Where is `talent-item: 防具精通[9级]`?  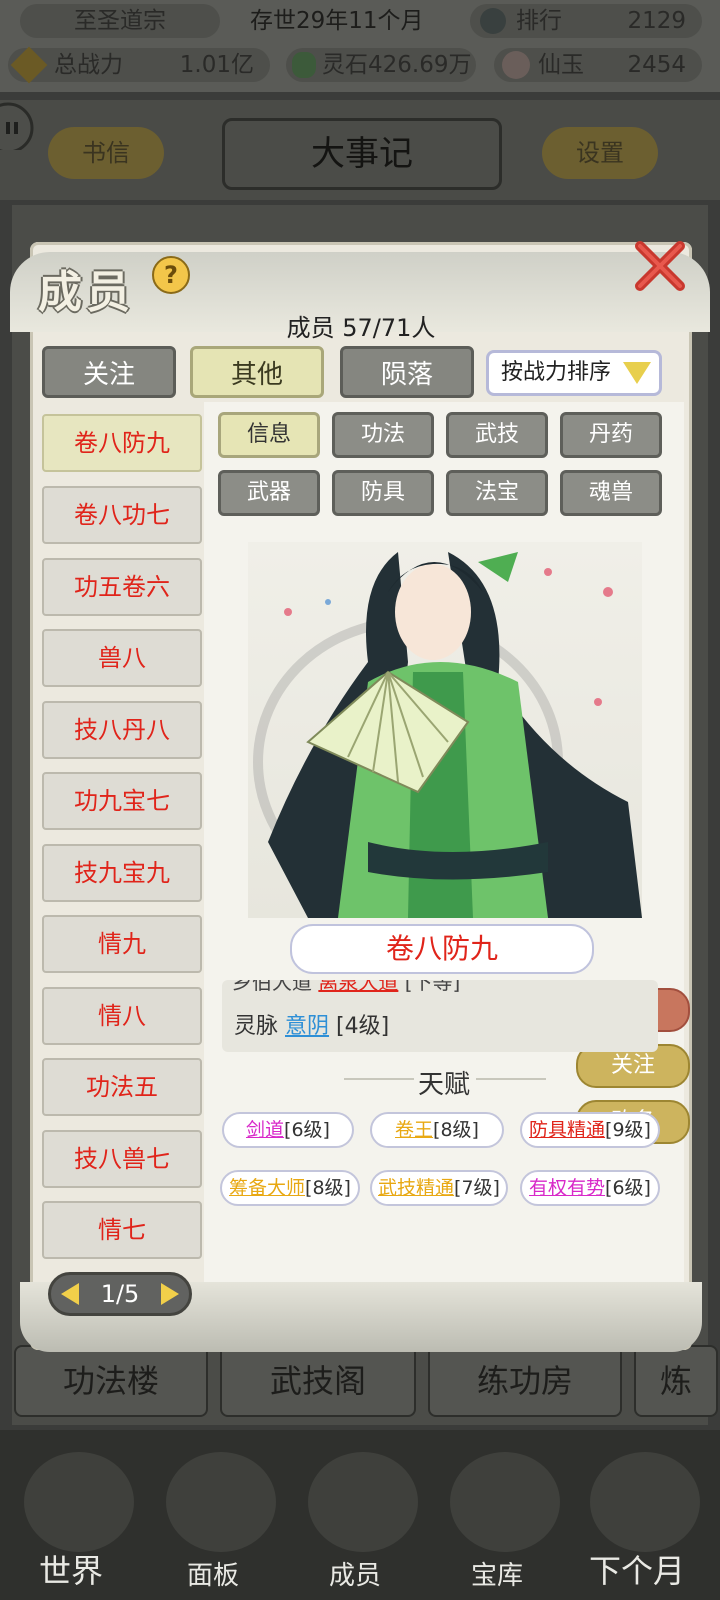 talent-item: 防具精通[9级] is located at coordinates (590, 1130).